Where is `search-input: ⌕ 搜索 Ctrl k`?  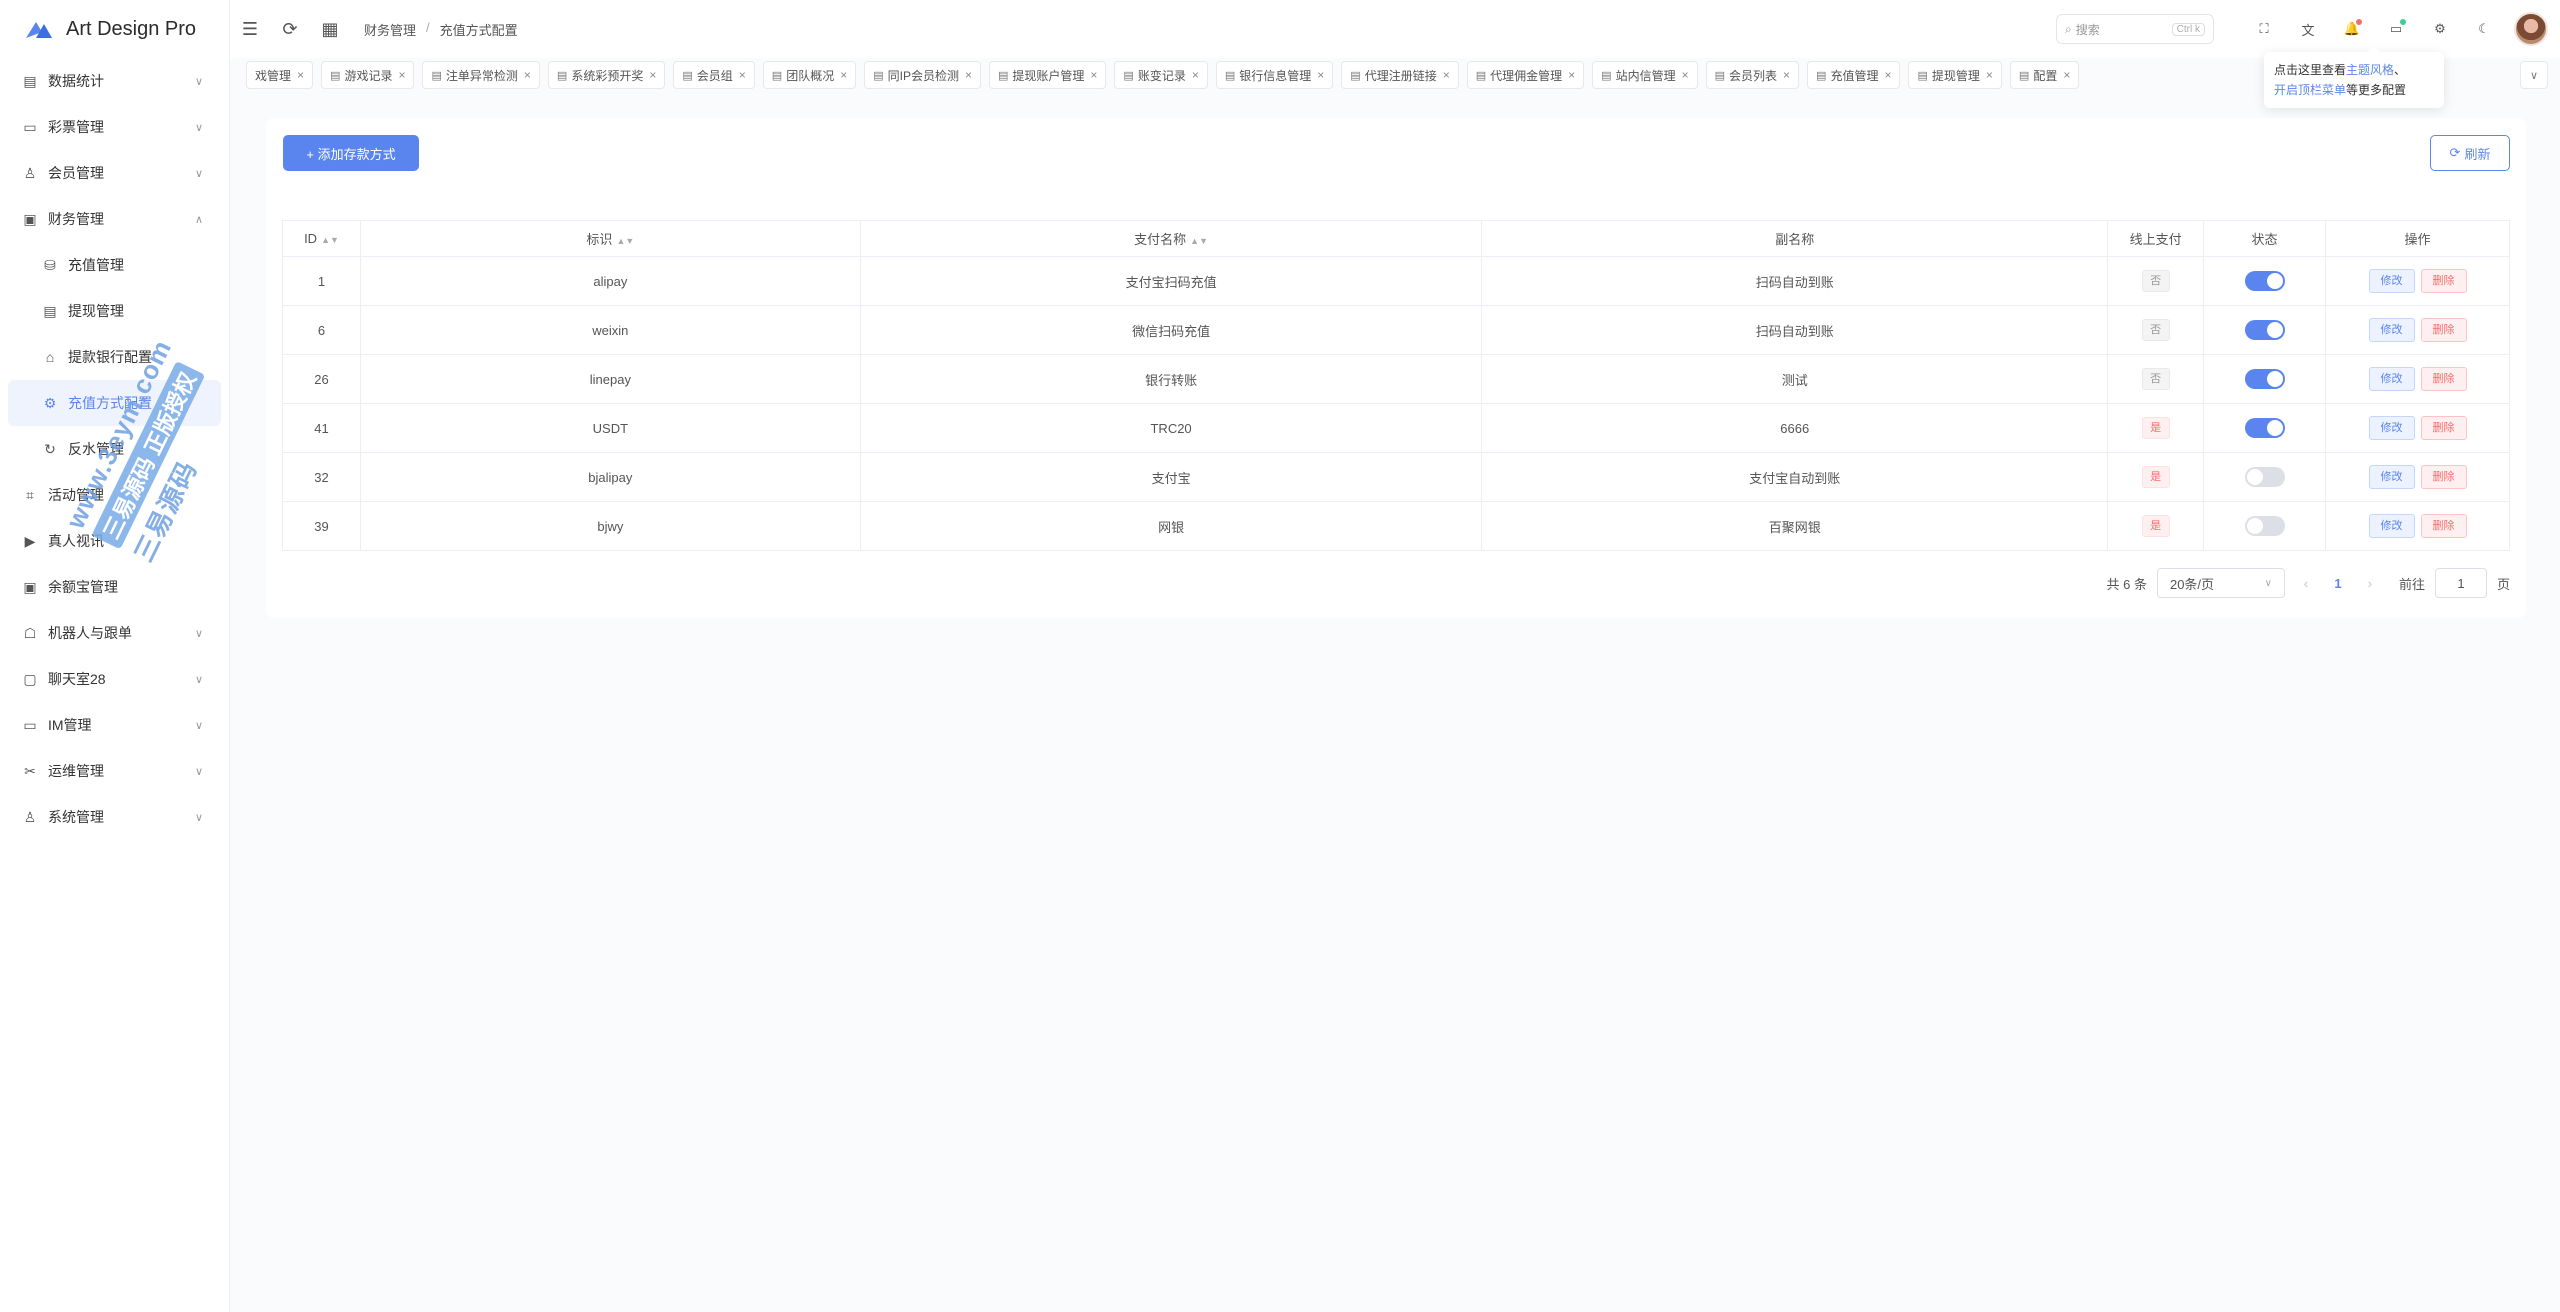
search-input: ⌕ 搜索 Ctrl k is located at coordinates (2135, 29).